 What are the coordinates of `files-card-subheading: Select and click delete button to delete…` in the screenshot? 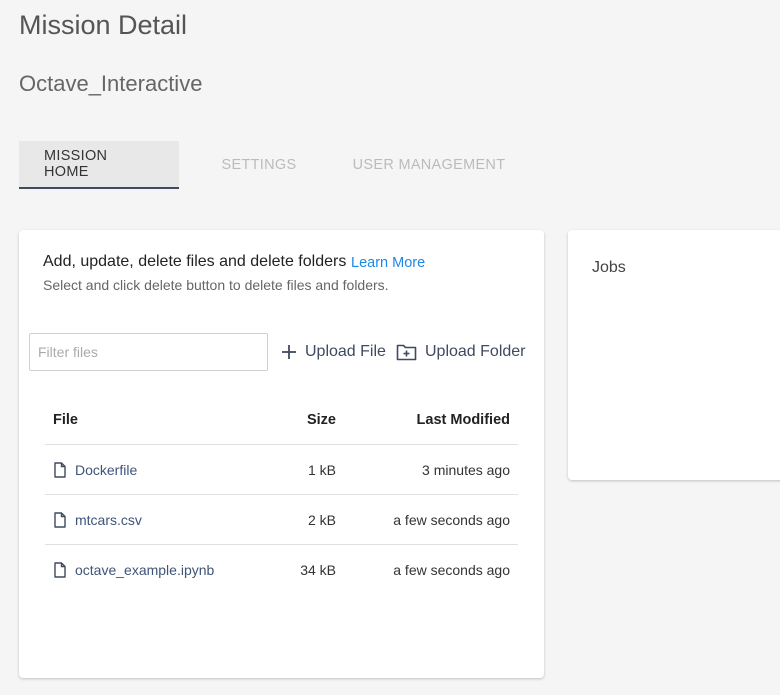 It's located at (216, 285).